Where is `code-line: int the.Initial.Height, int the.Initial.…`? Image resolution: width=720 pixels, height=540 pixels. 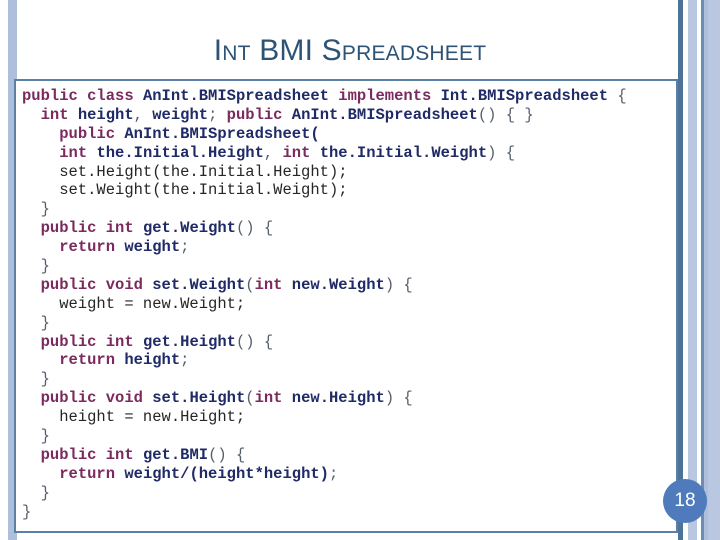
code-line: int the.Initial.Height, int the.Initial.… is located at coordinates (349, 153).